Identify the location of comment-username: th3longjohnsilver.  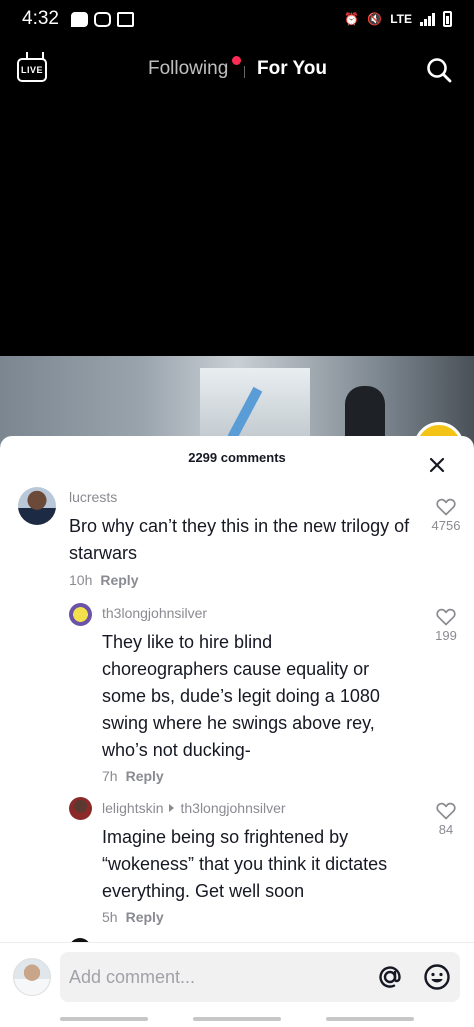
(154, 613).